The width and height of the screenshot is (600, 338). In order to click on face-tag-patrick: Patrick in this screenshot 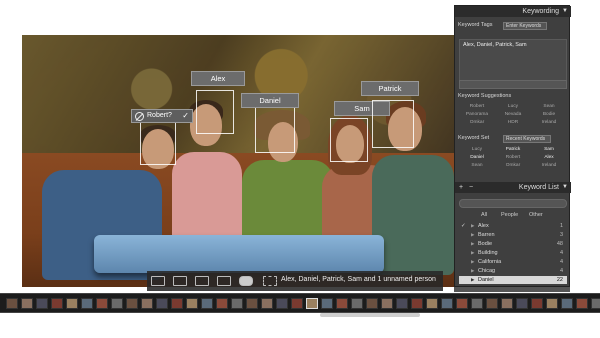, I will do `click(390, 88)`.